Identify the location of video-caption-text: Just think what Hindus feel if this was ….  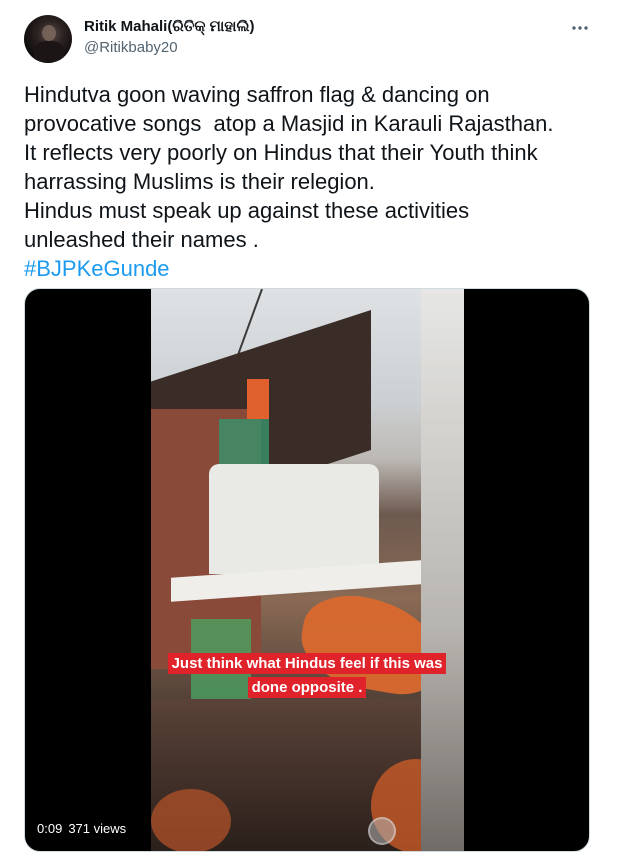
(307, 675).